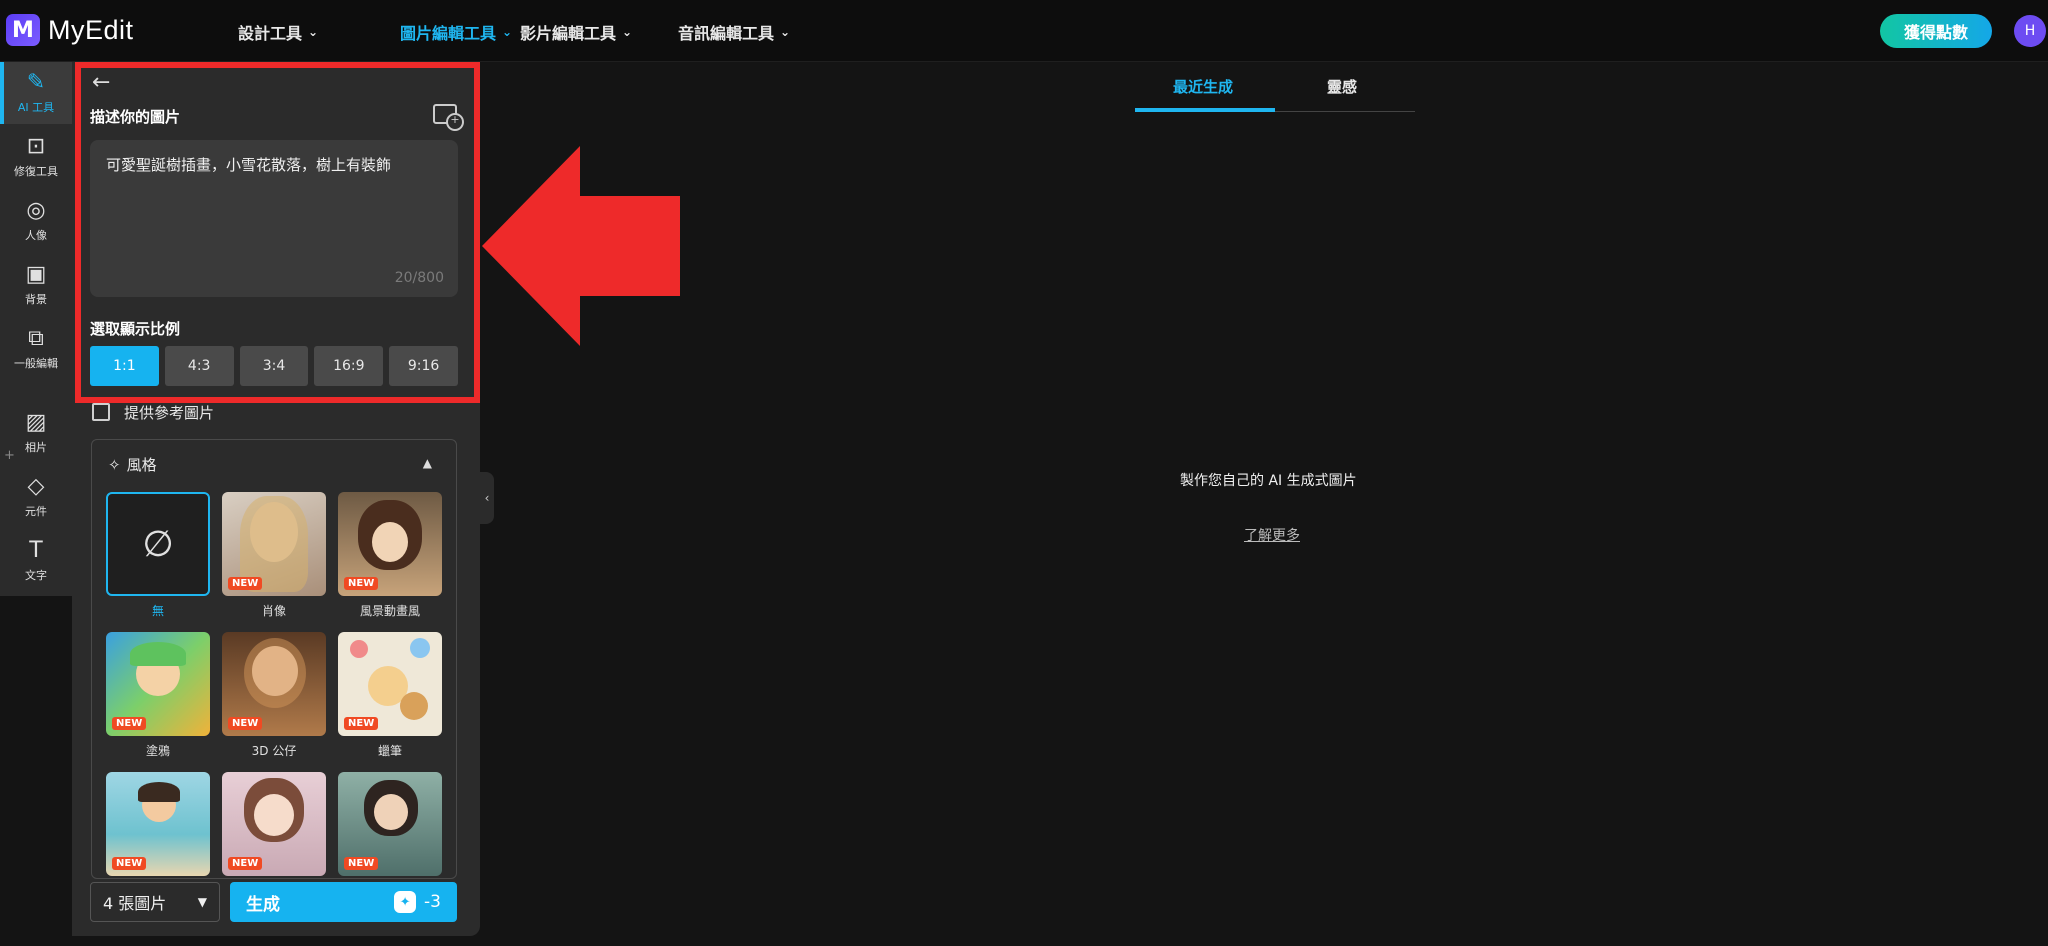 The width and height of the screenshot is (2048, 946). I want to click on rail-label: AI 工具, so click(36, 107).